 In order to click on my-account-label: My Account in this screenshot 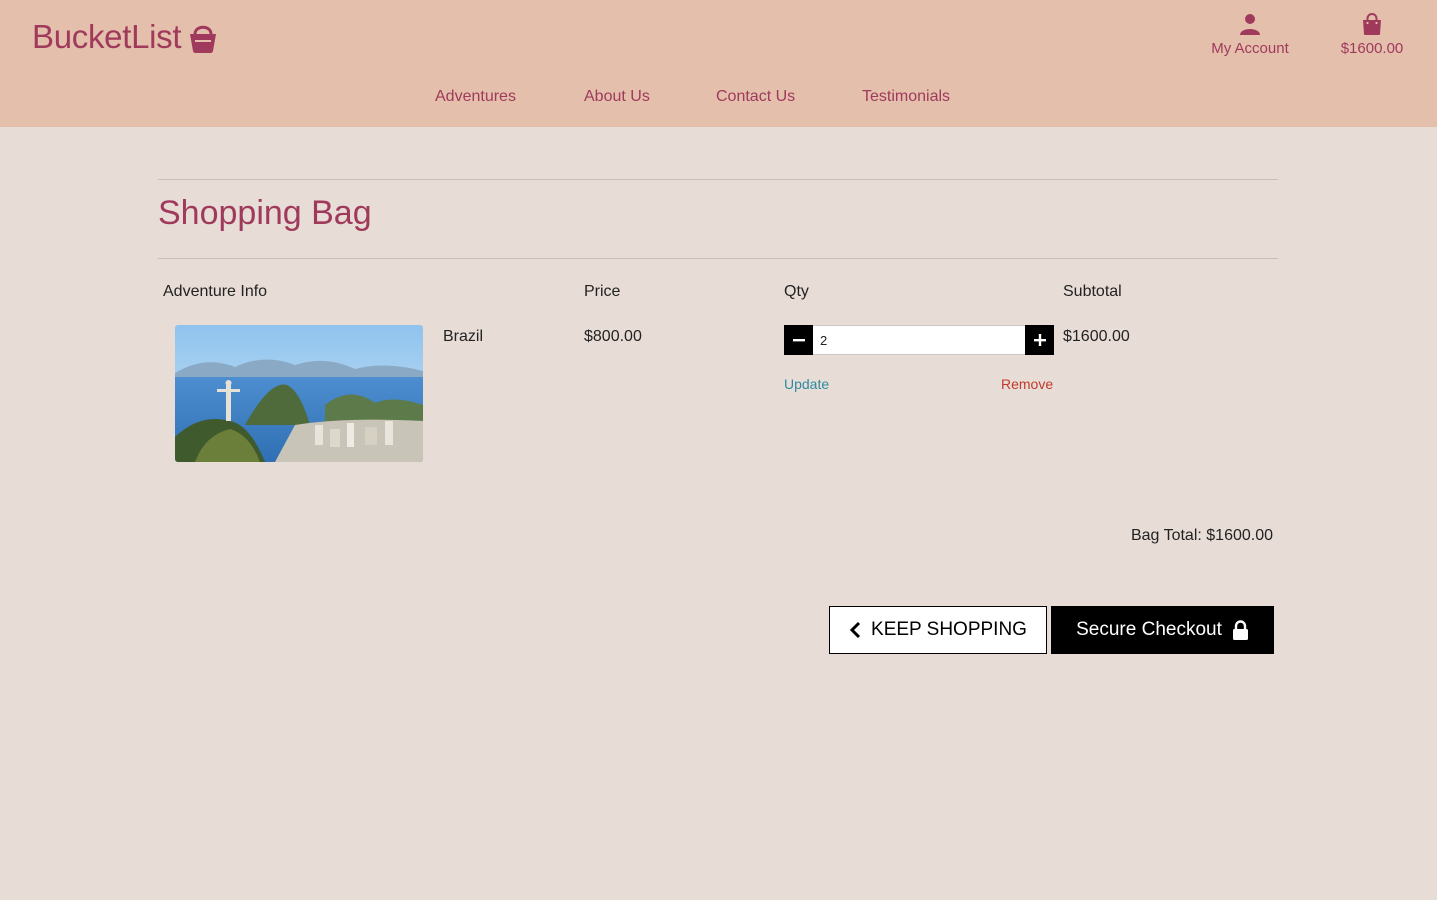, I will do `click(1250, 48)`.